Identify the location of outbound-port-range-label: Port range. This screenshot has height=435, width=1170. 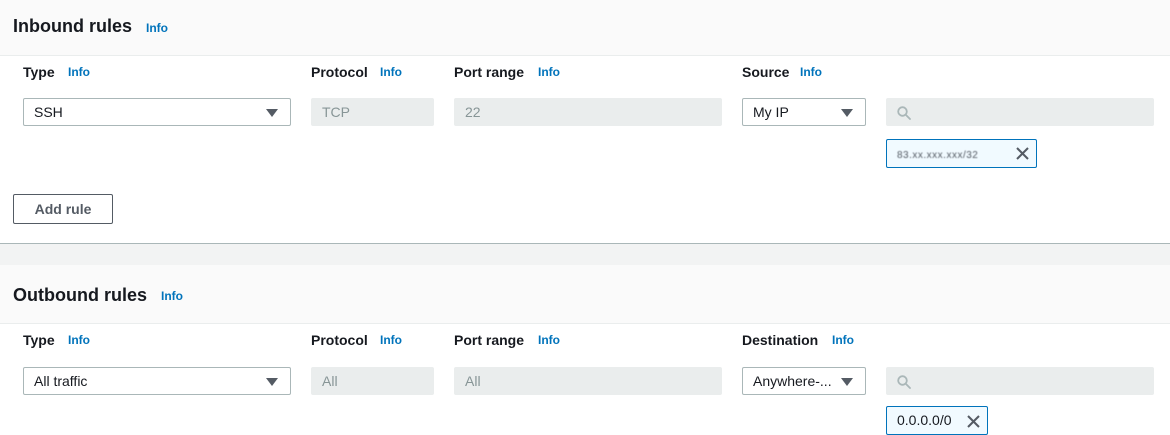
(489, 340).